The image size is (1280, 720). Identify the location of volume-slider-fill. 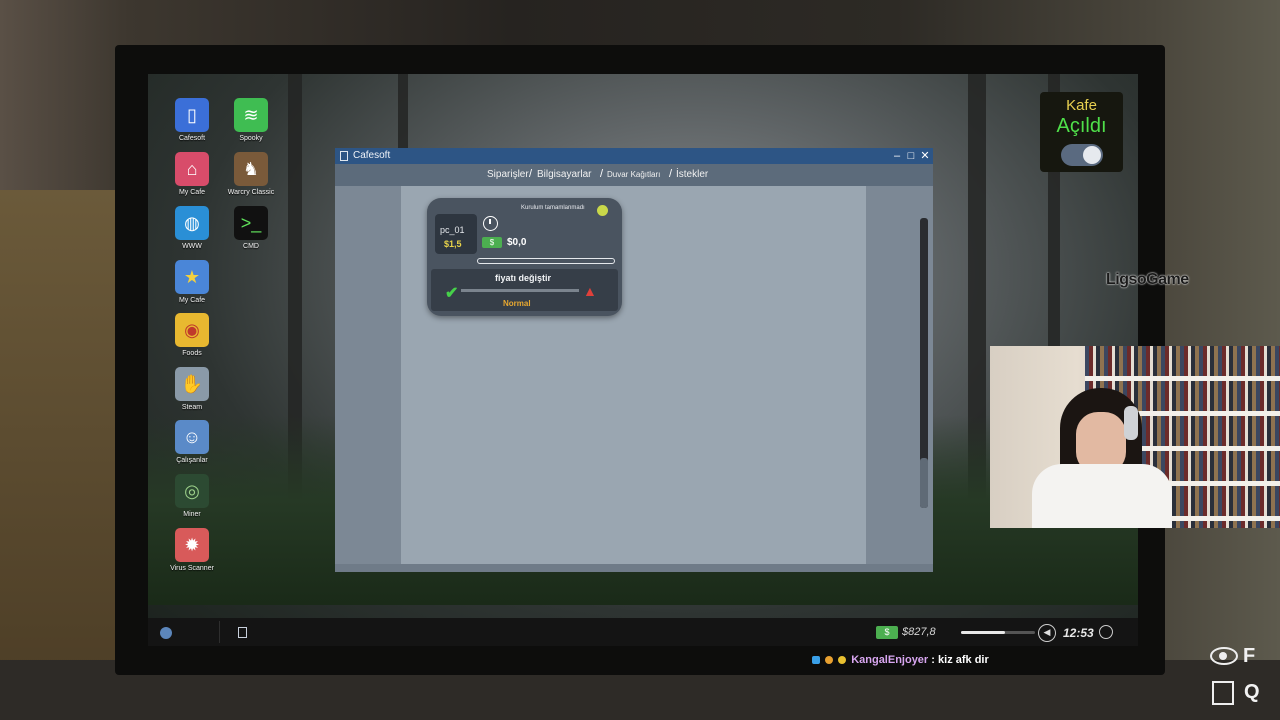
(983, 632).